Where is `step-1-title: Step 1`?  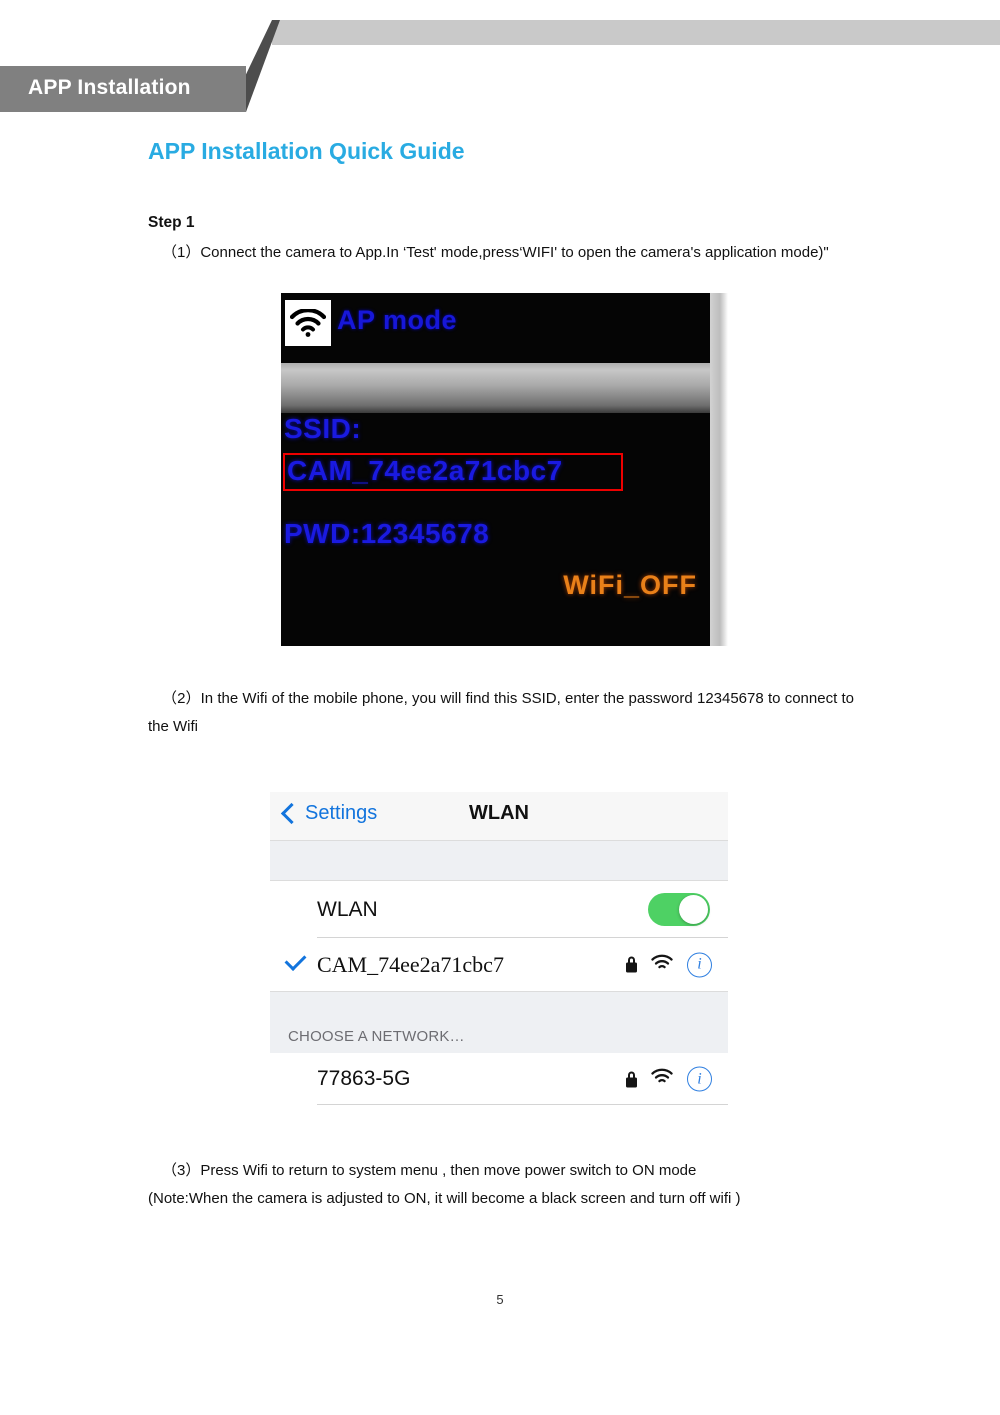 step-1-title: Step 1 is located at coordinates (171, 222).